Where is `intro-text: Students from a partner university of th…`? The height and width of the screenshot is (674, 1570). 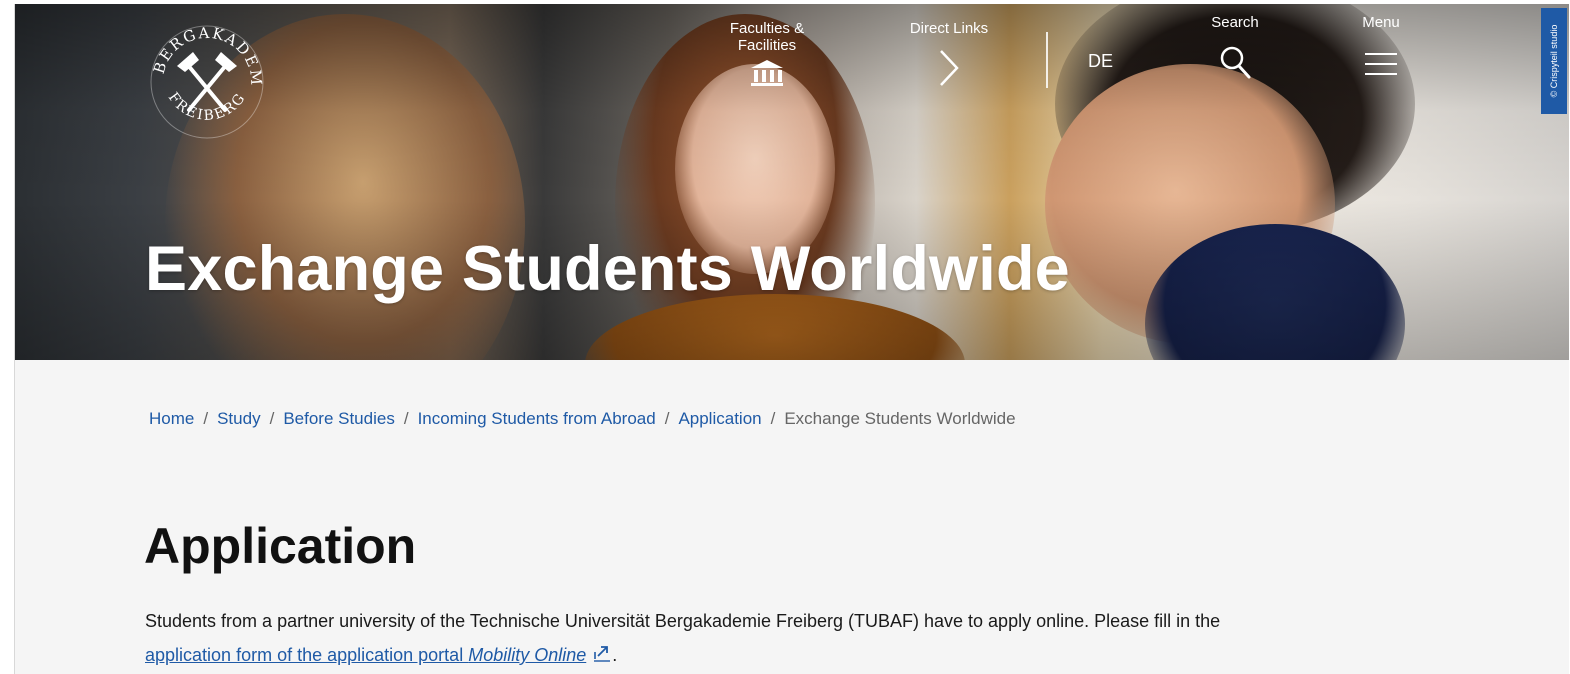 intro-text: Students from a partner university of th… is located at coordinates (683, 621).